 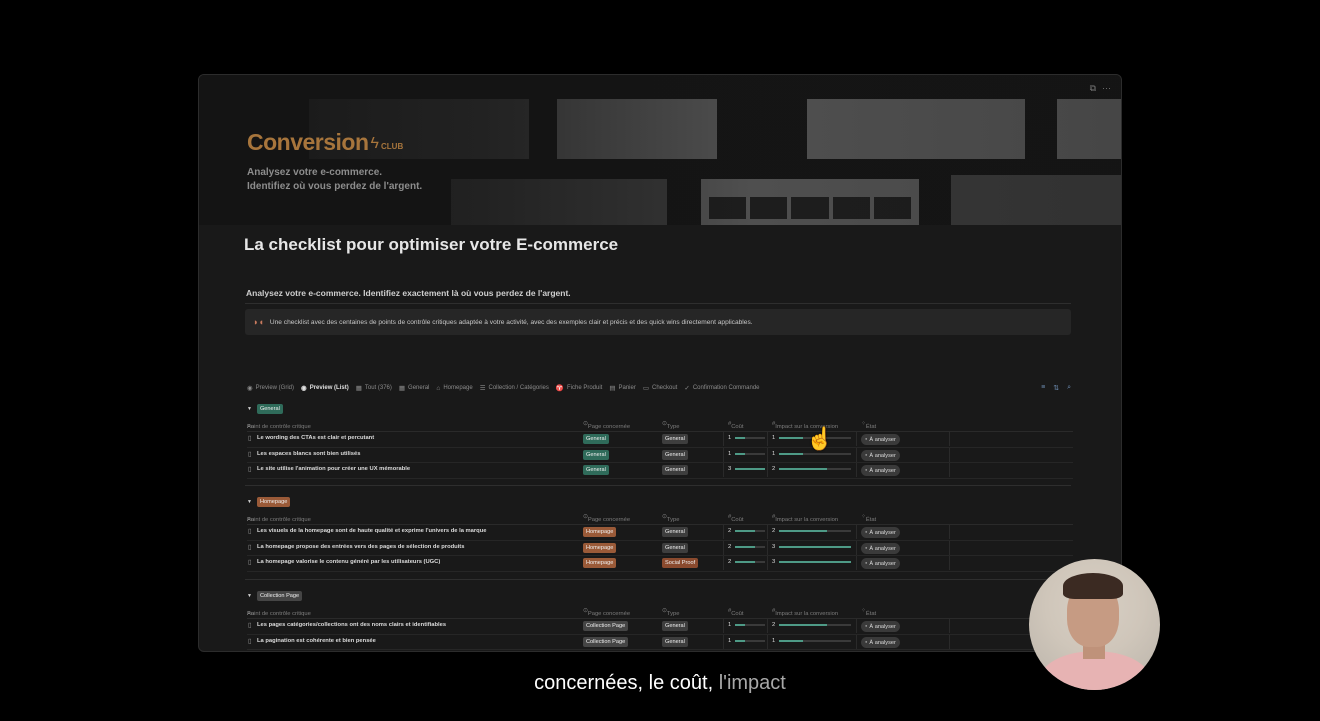 What do you see at coordinates (658, 303) in the screenshot?
I see `divider` at bounding box center [658, 303].